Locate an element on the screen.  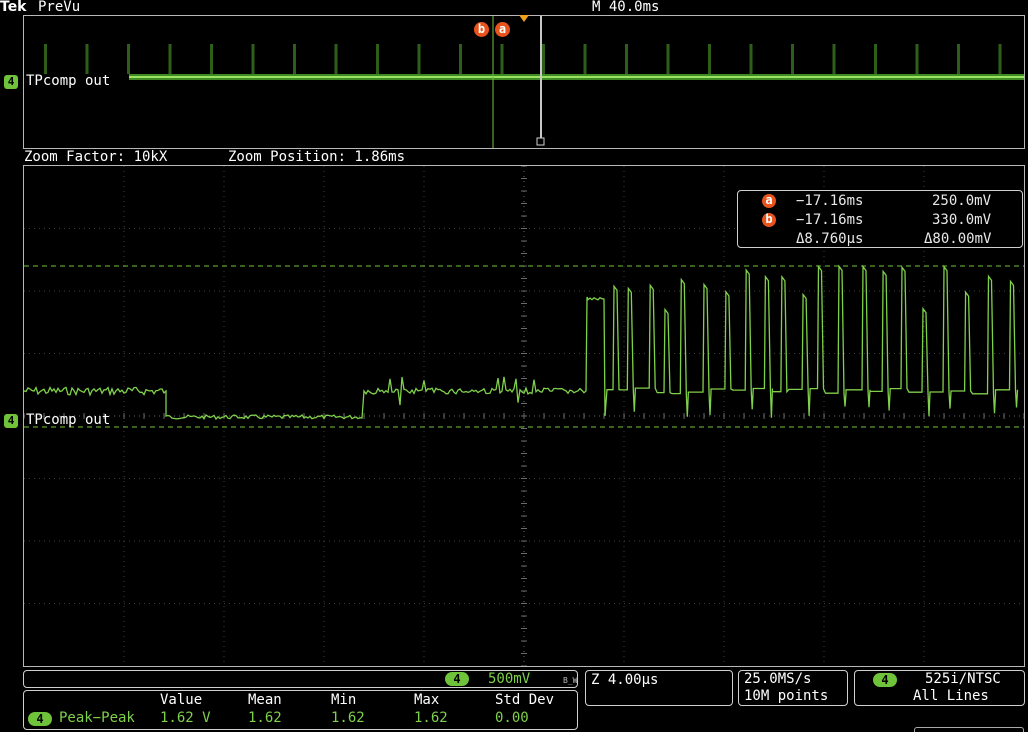
cursor-a-time: −17.16ms is located at coordinates (830, 201).